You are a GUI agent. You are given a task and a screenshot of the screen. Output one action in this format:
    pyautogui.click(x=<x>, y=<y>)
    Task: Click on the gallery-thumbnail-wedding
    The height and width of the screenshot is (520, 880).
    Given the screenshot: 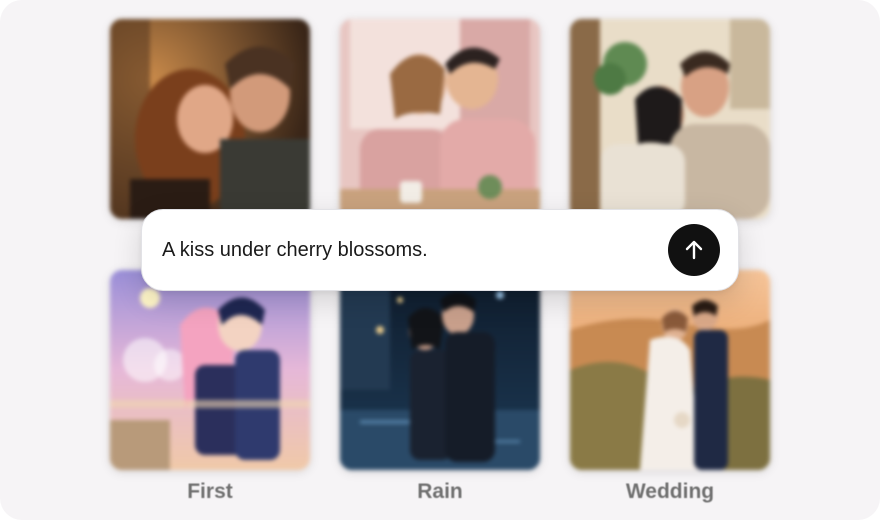 What is the action you would take?
    pyautogui.click(x=670, y=370)
    